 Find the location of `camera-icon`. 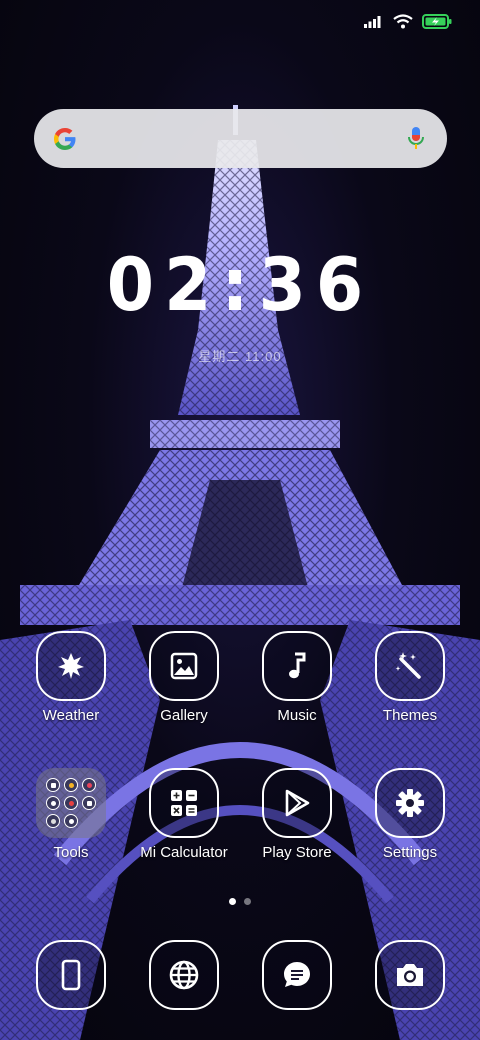

camera-icon is located at coordinates (410, 975).